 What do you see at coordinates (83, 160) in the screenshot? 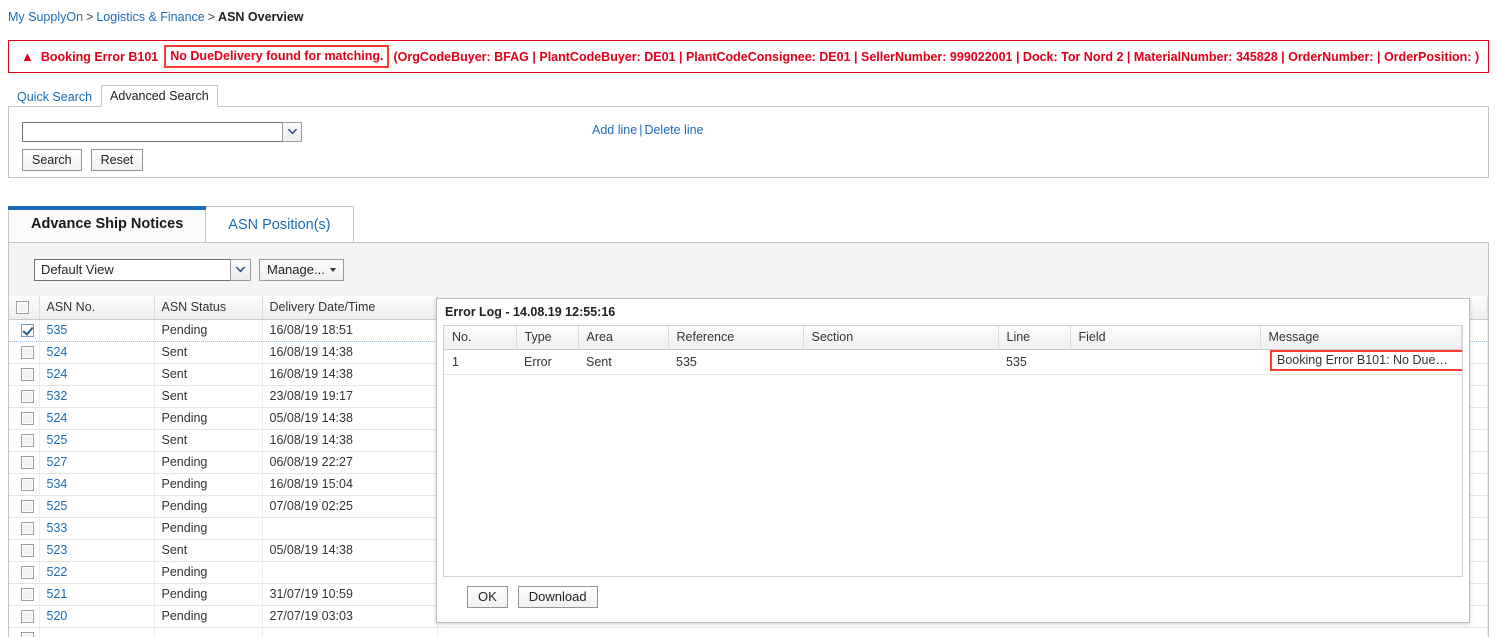
I see `search-panel-buttons: Search Reset` at bounding box center [83, 160].